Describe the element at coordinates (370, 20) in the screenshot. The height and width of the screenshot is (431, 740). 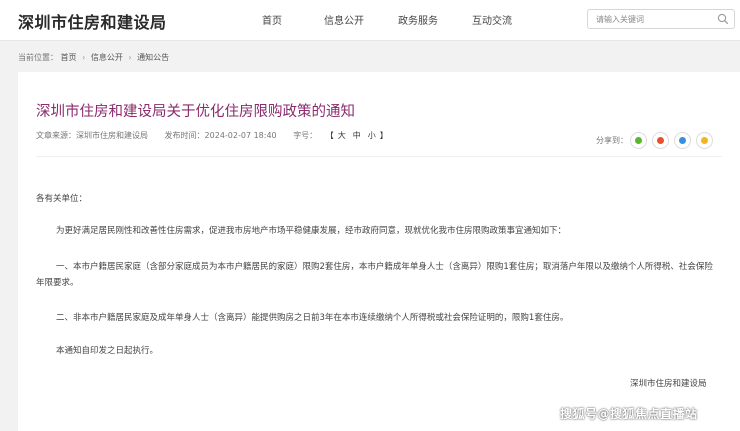
I see `site-header: 深圳市住房和建设局 首页 信息公开 政务服务 互动交流 请输入关键词` at that location.